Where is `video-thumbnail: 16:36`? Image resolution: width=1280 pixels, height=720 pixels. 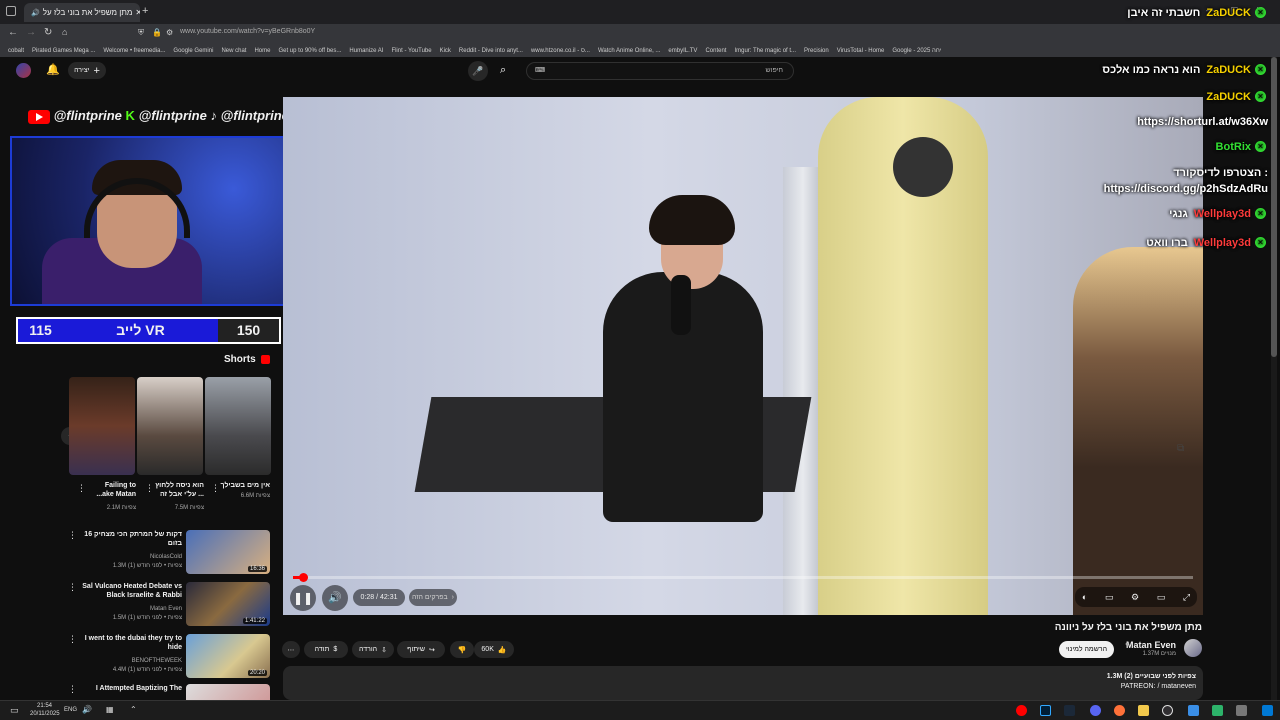 video-thumbnail: 16:36 is located at coordinates (228, 552).